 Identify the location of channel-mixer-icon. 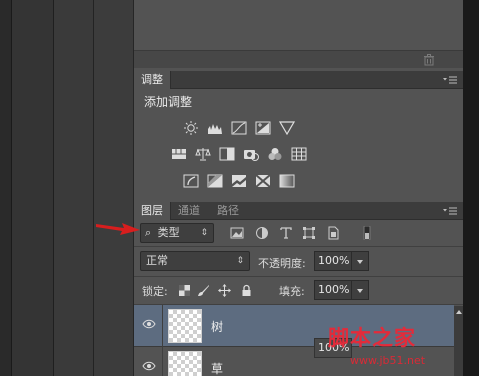
(275, 154).